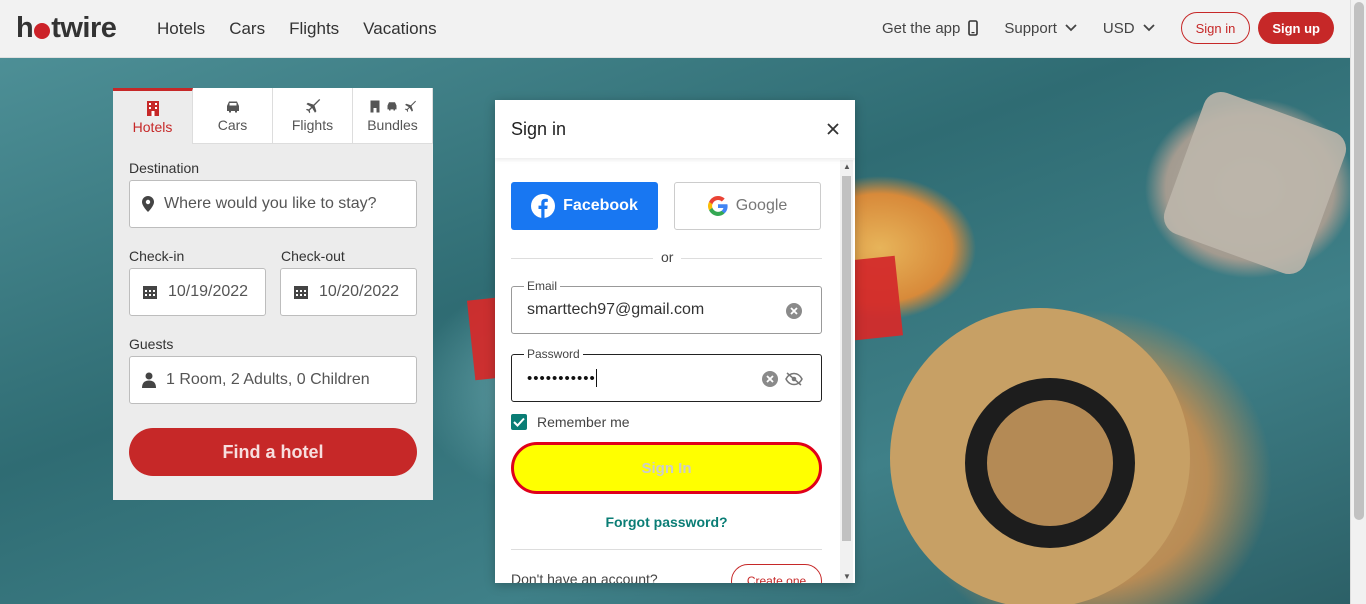  Describe the element at coordinates (921, 28) in the screenshot. I see `get-app-label: Get the app` at that location.